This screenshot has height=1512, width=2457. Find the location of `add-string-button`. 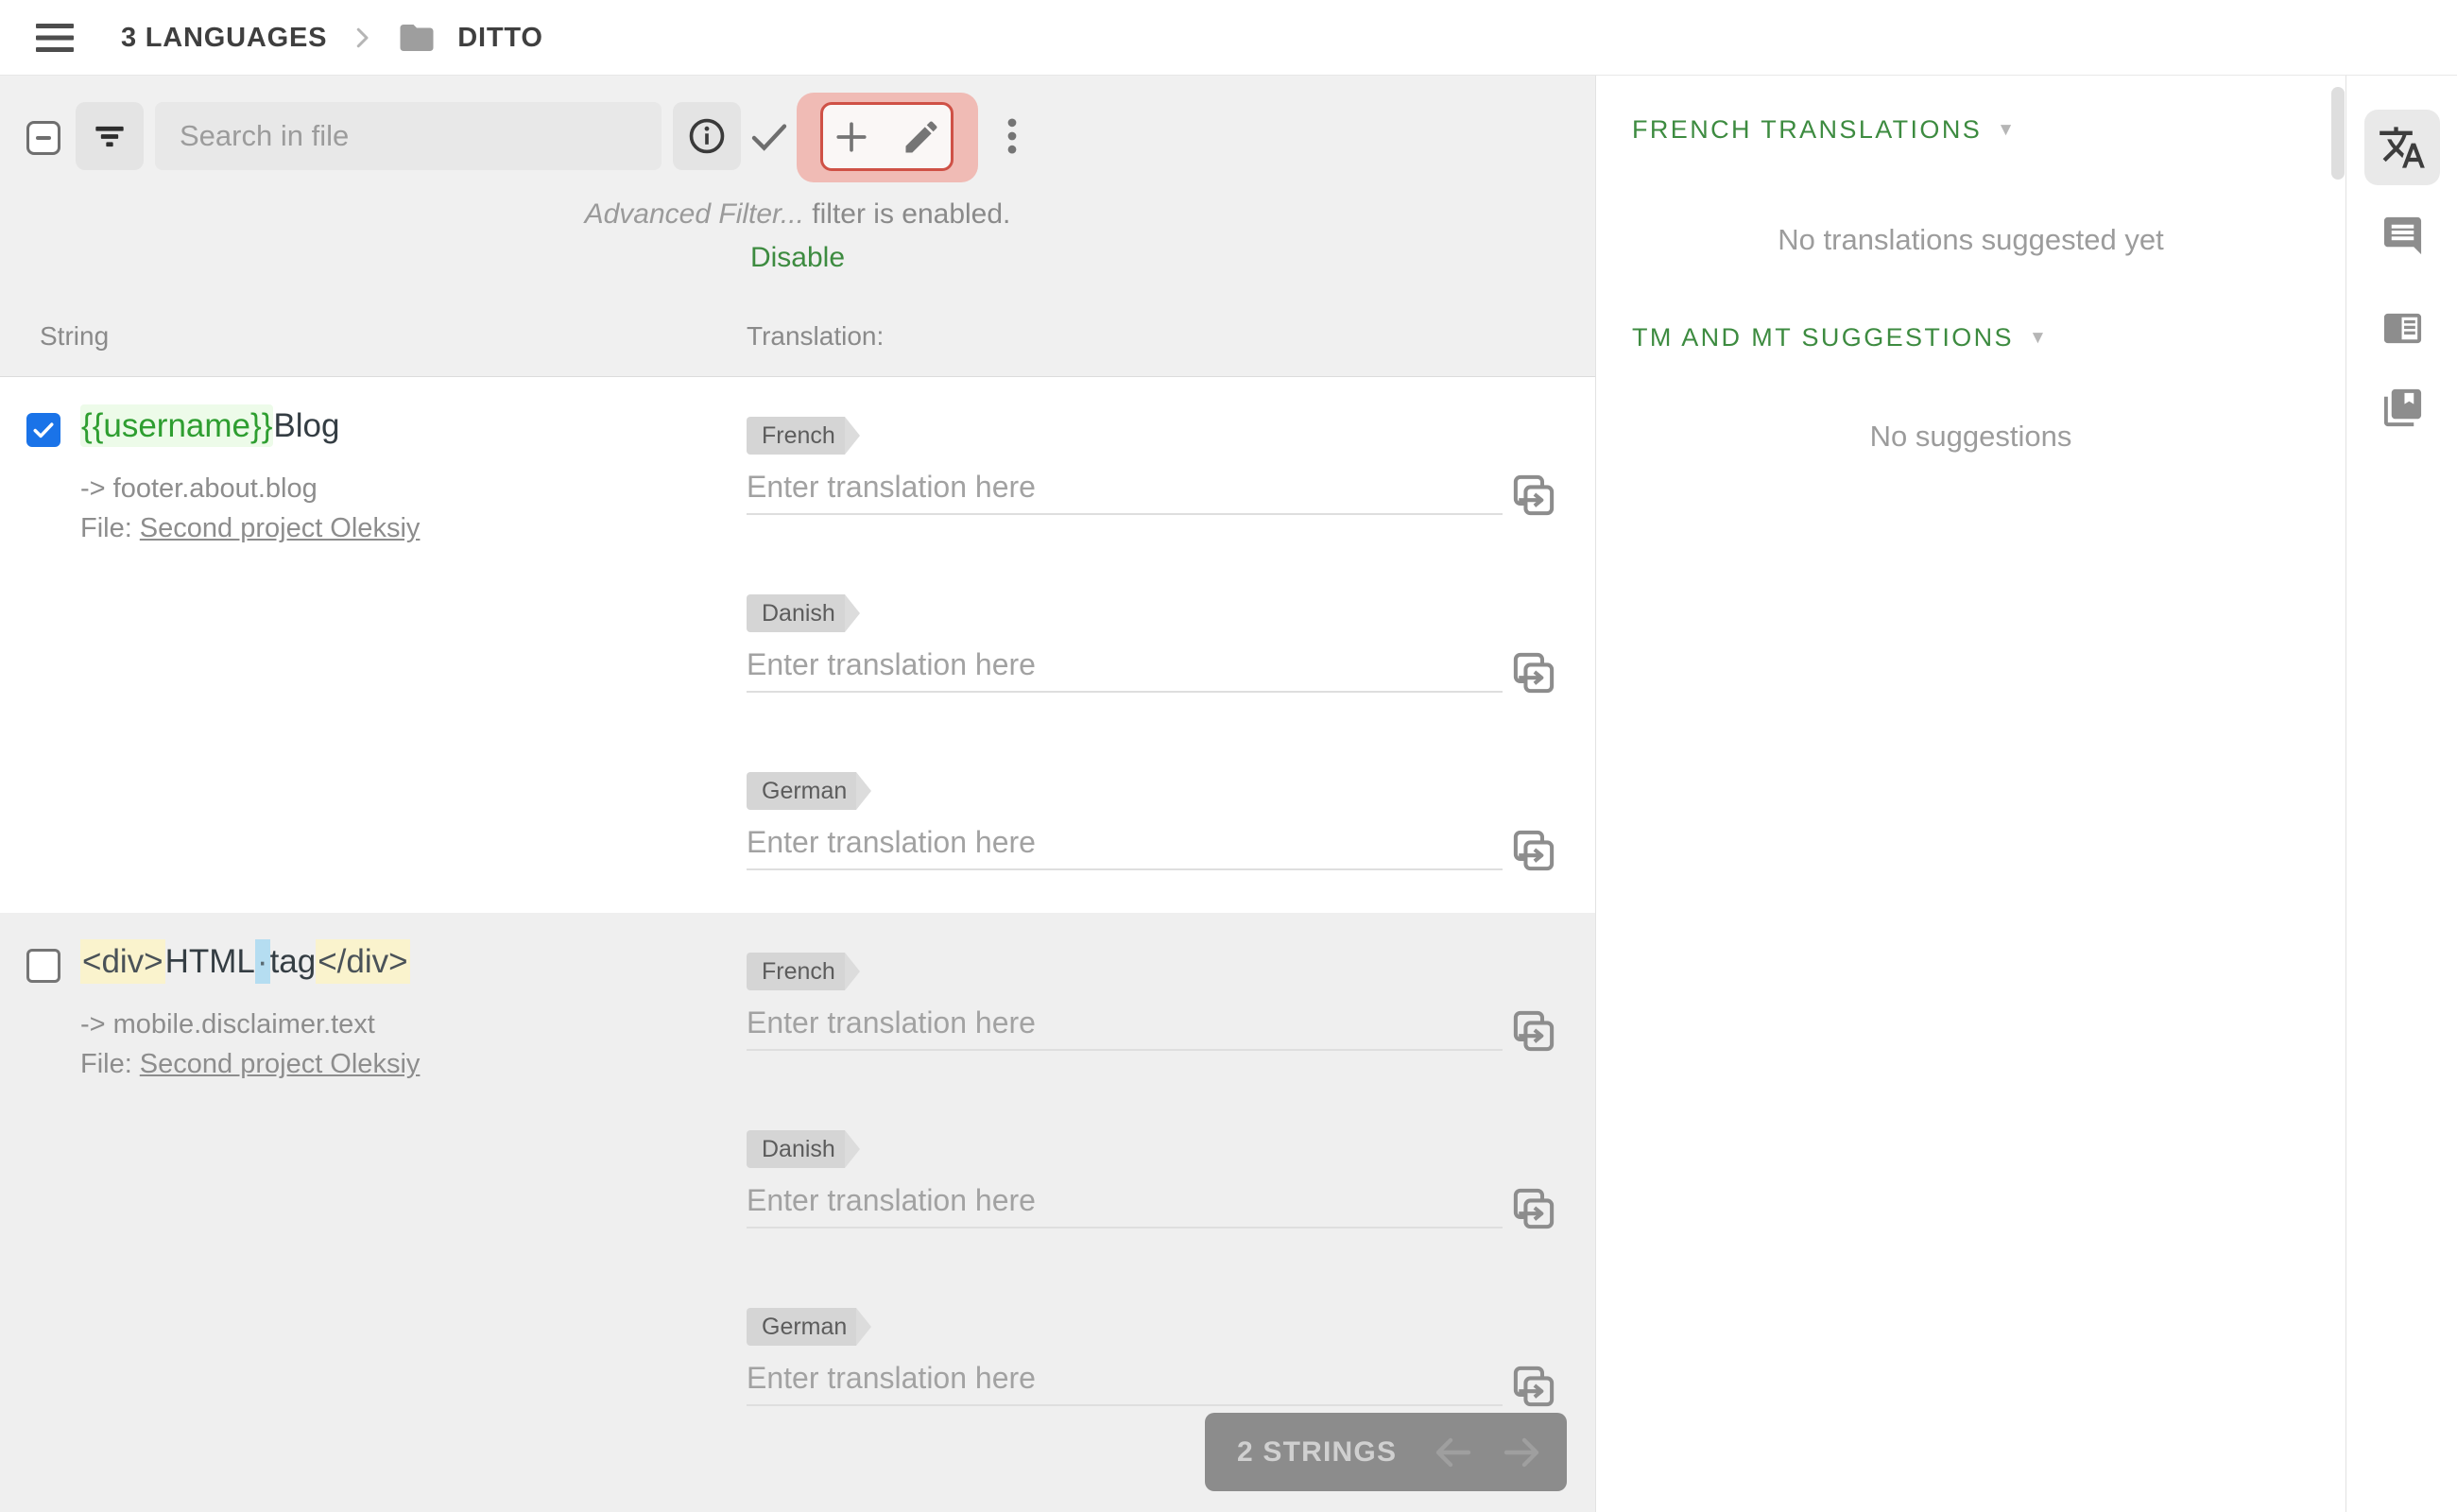

add-string-button is located at coordinates (852, 137).